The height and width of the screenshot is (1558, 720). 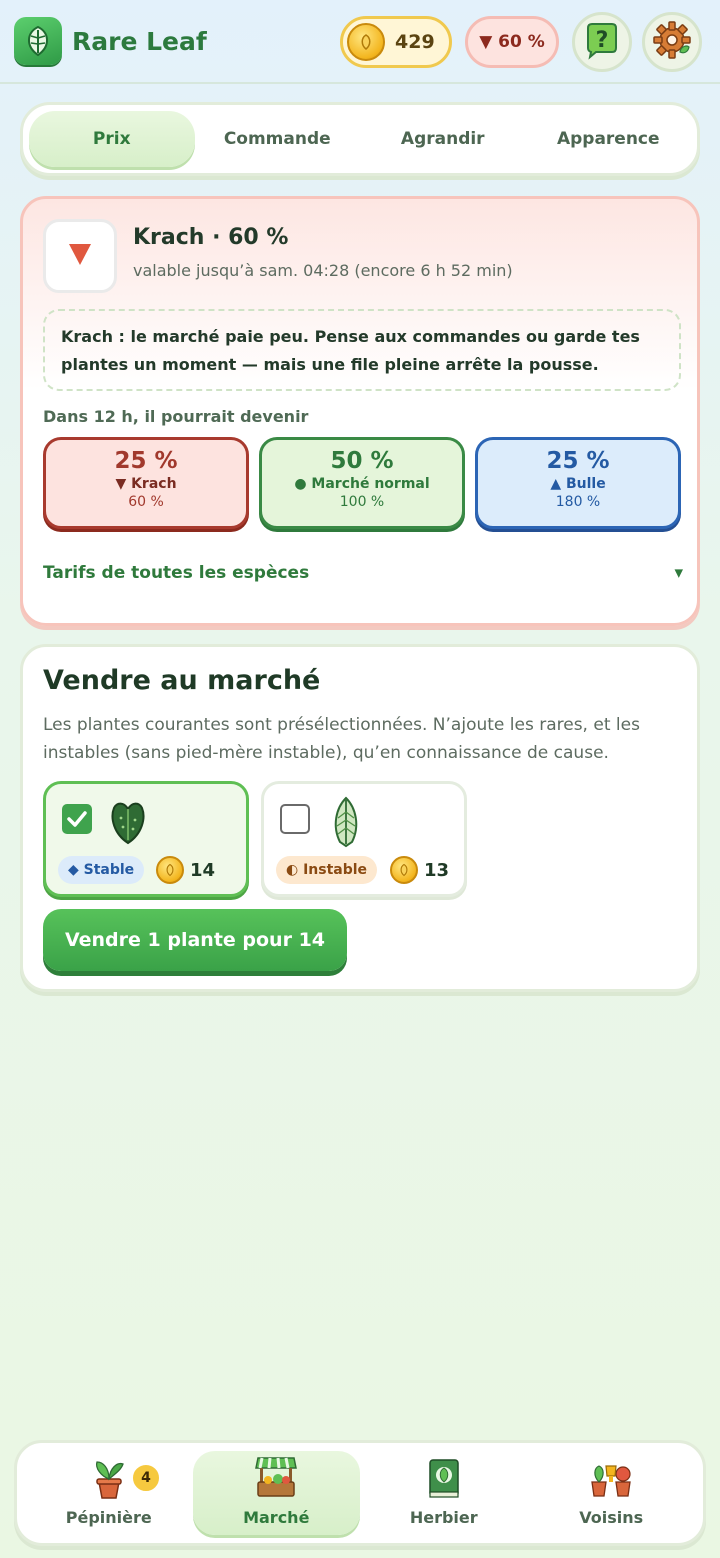 I want to click on nav-marche: Marché, so click(x=276, y=1493).